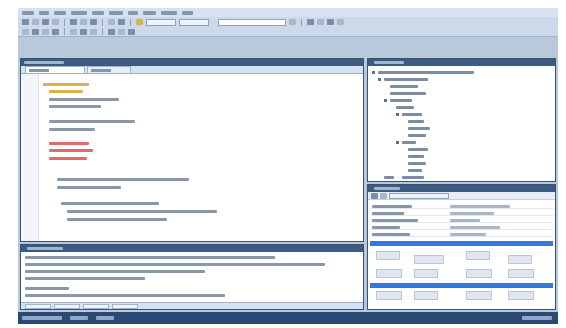  I want to click on previous-bookmark-icon, so click(93, 31).